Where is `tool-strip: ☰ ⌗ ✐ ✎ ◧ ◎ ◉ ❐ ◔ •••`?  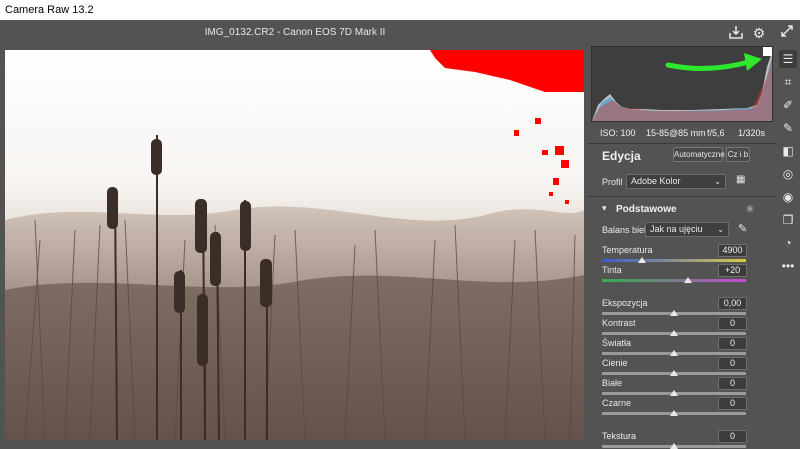 tool-strip: ☰ ⌗ ✐ ✎ ◧ ◎ ◉ ❐ ◔ ••• is located at coordinates (788, 245).